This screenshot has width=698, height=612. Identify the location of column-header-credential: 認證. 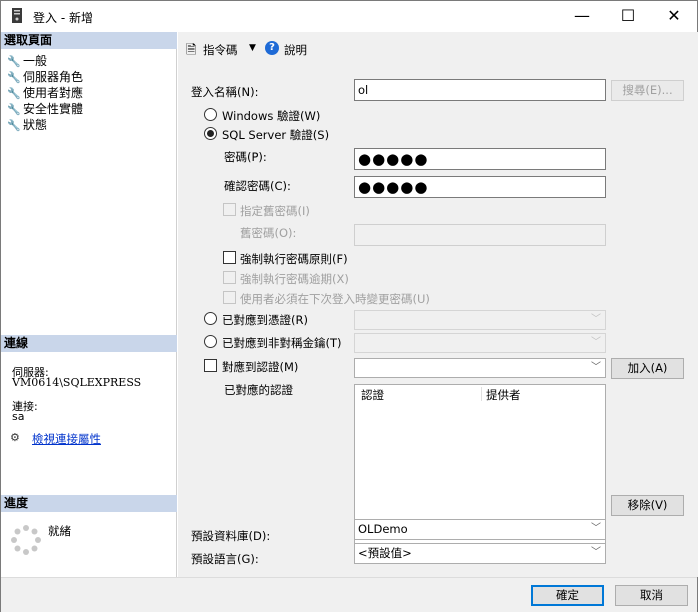
(372, 395).